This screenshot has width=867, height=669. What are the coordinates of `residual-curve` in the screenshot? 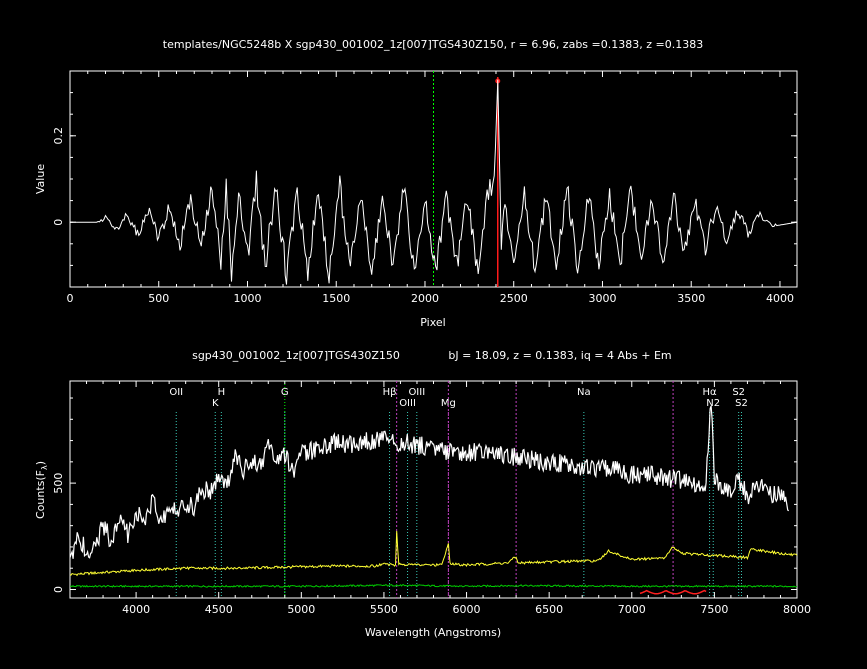 It's located at (673, 592).